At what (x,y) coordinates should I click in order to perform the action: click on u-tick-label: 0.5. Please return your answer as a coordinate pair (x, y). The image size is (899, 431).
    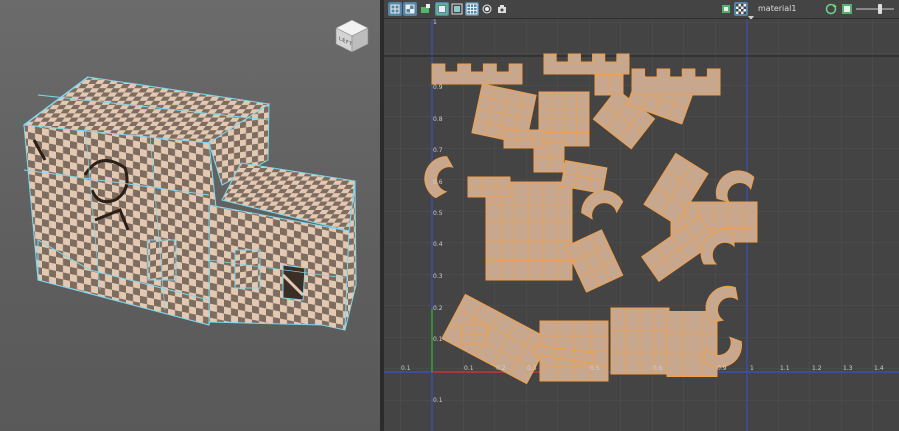
    Looking at the image, I should click on (595, 368).